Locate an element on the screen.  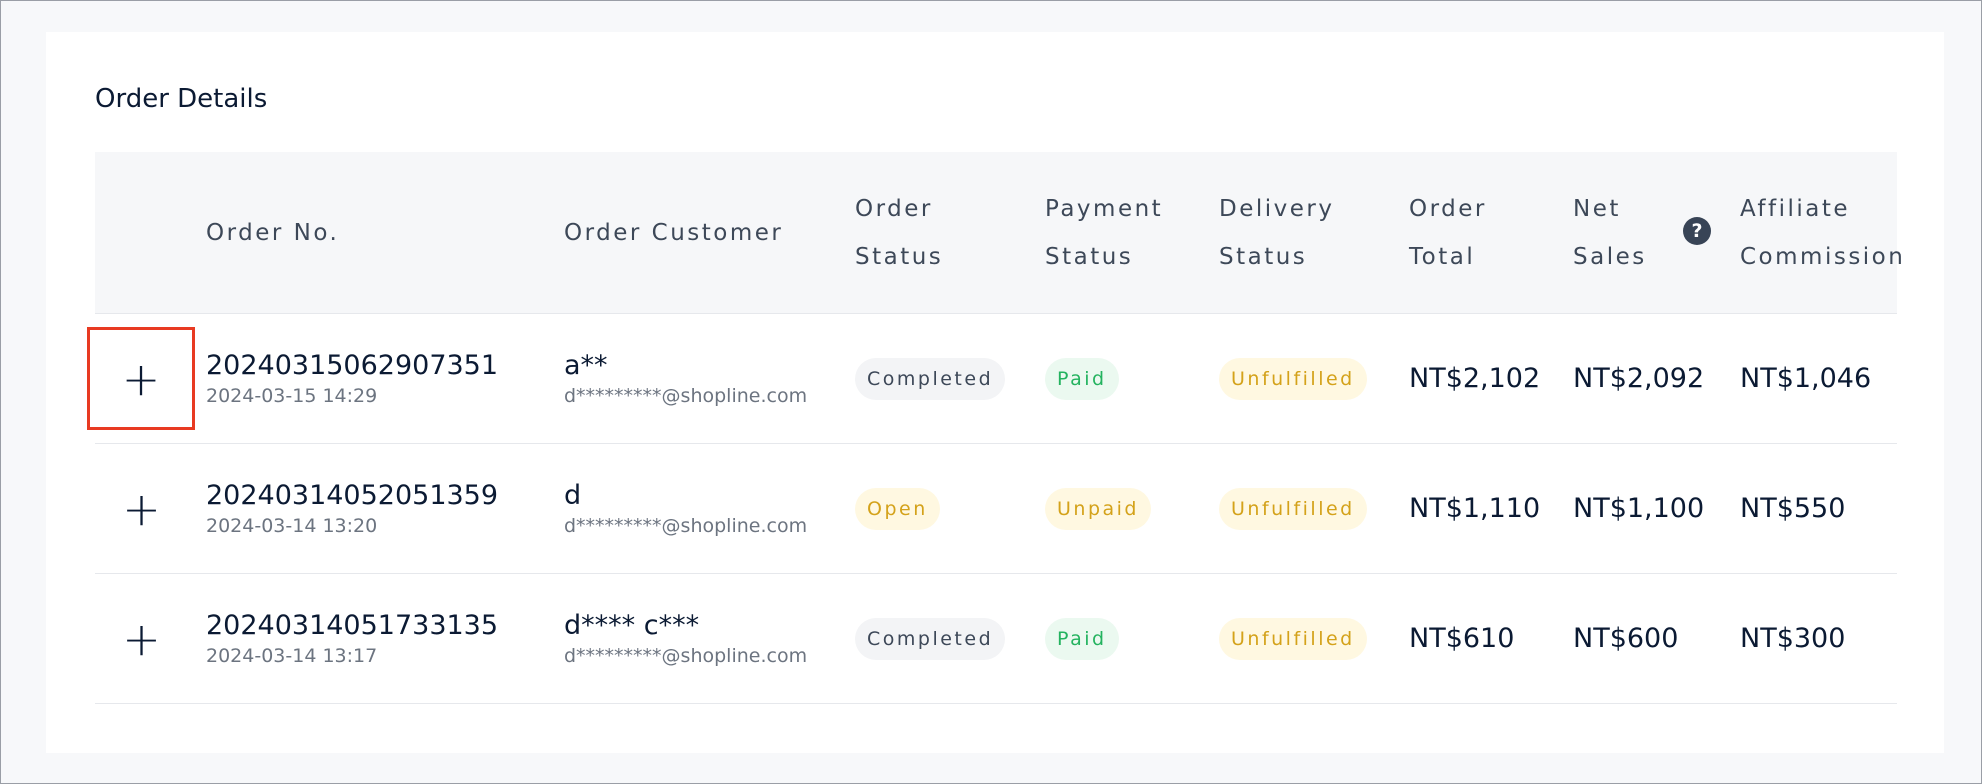
customer-cell: d d*********@shopline.com is located at coordinates (685, 508).